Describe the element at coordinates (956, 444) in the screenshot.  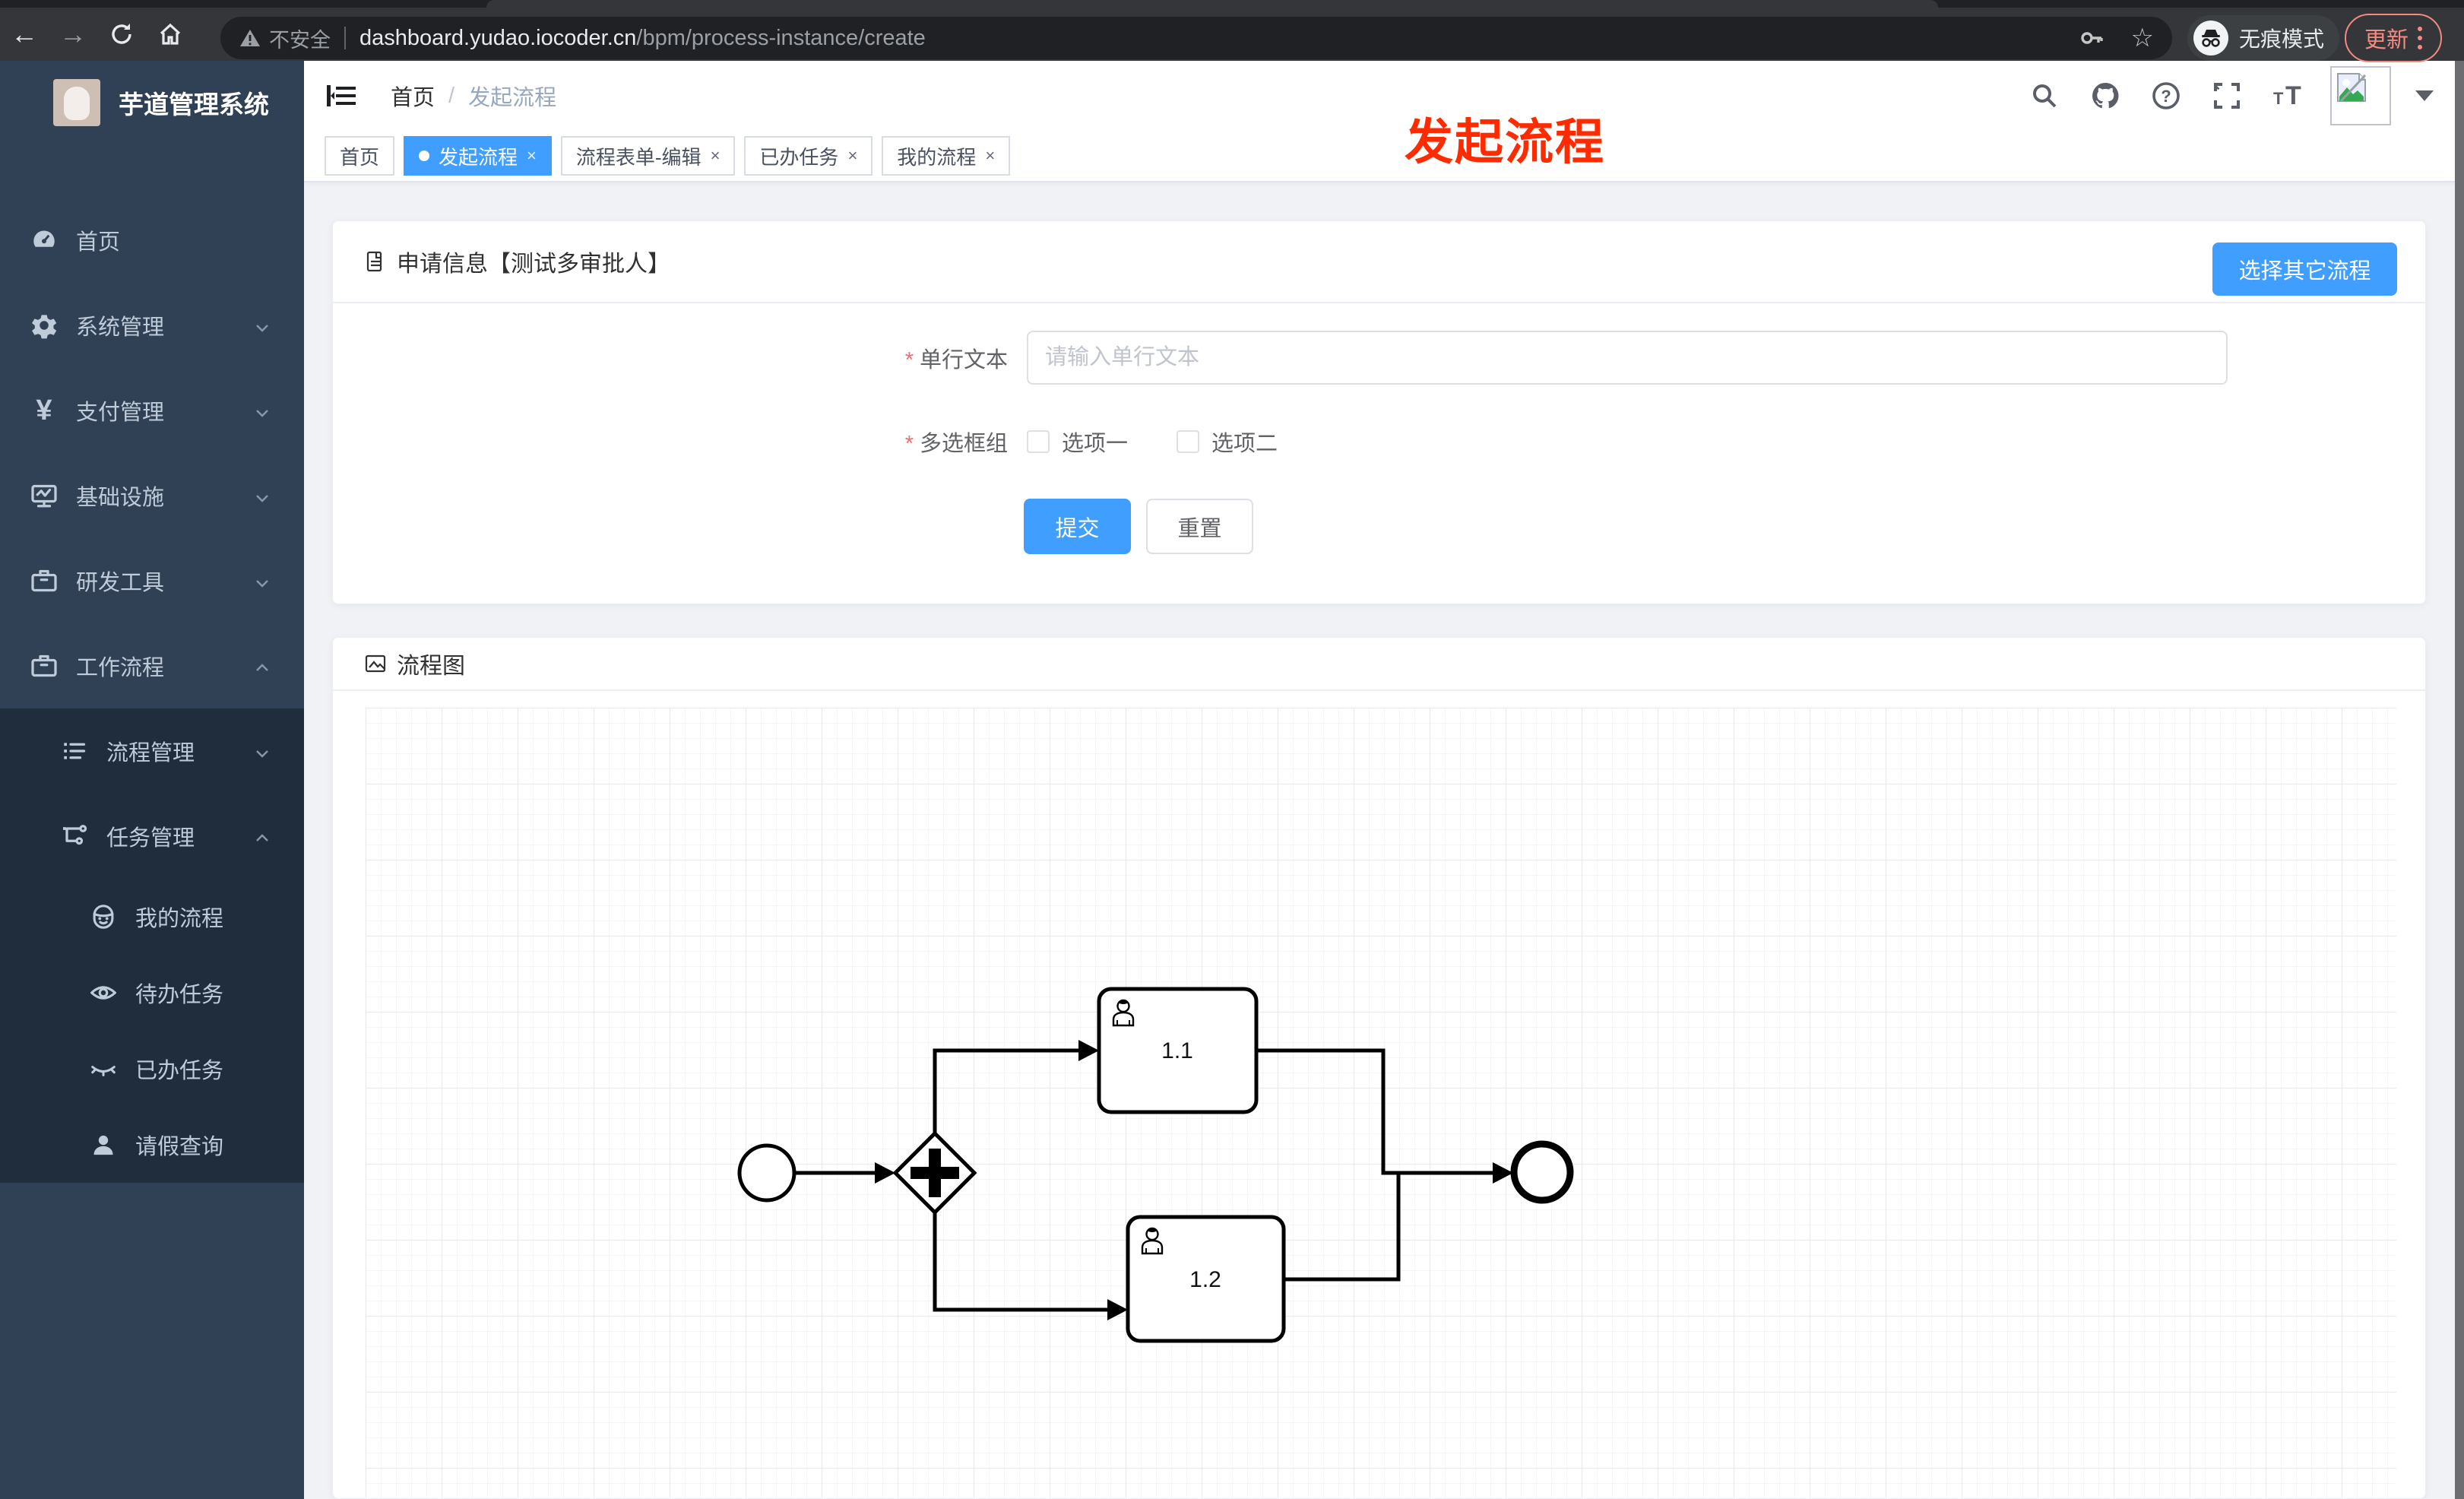
I see `checkbox-group-label: * 多选框组` at that location.